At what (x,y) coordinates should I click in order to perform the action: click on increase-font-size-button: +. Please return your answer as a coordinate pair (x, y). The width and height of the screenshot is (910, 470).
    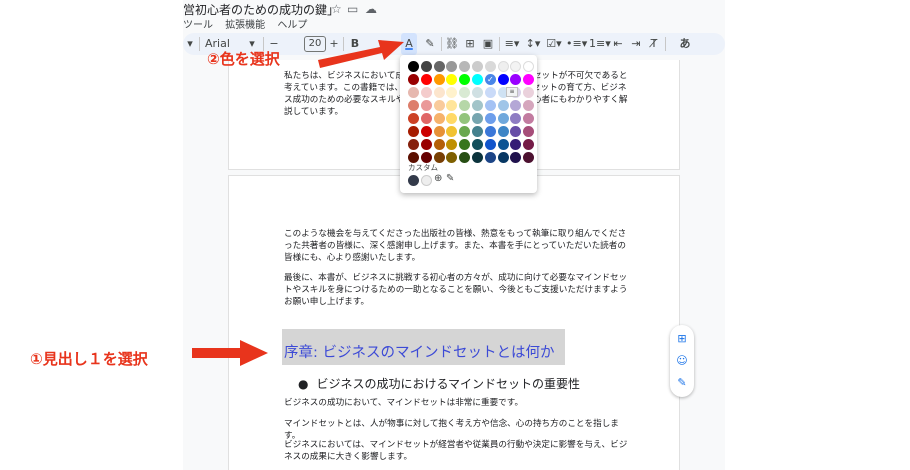
    Looking at the image, I should click on (334, 44).